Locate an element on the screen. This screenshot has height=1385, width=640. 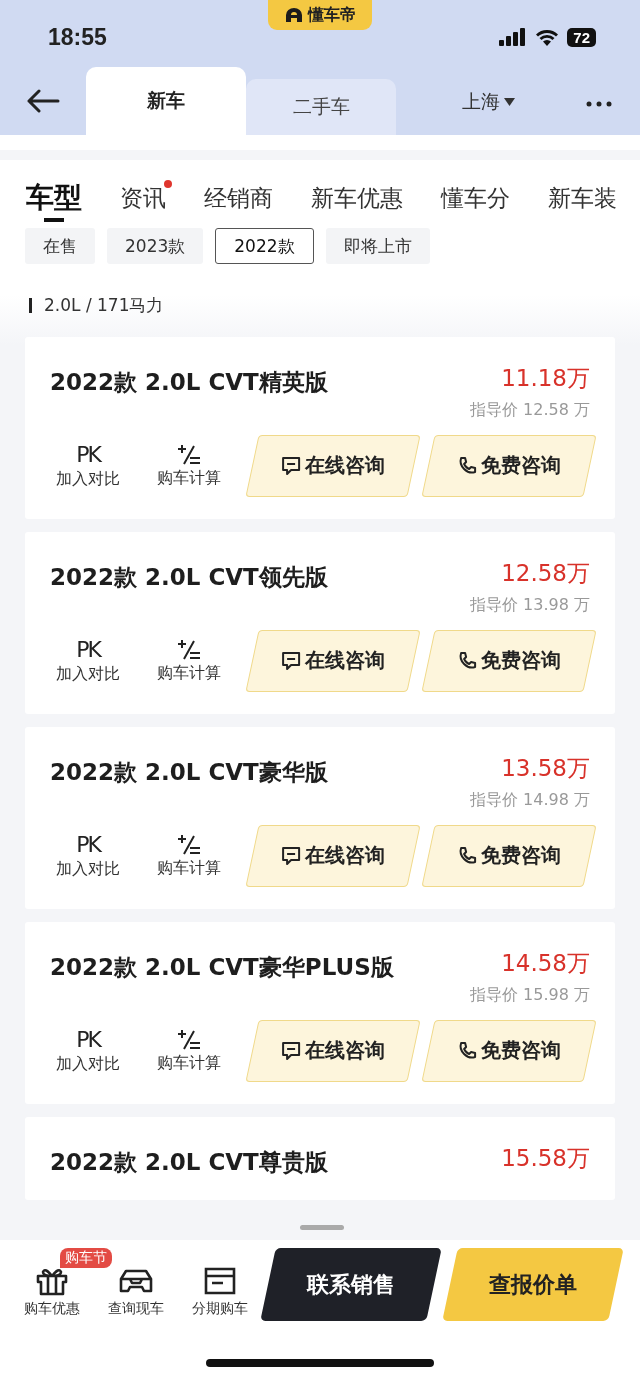
dealer-price: 14.58万 is located at coordinates (545, 963).